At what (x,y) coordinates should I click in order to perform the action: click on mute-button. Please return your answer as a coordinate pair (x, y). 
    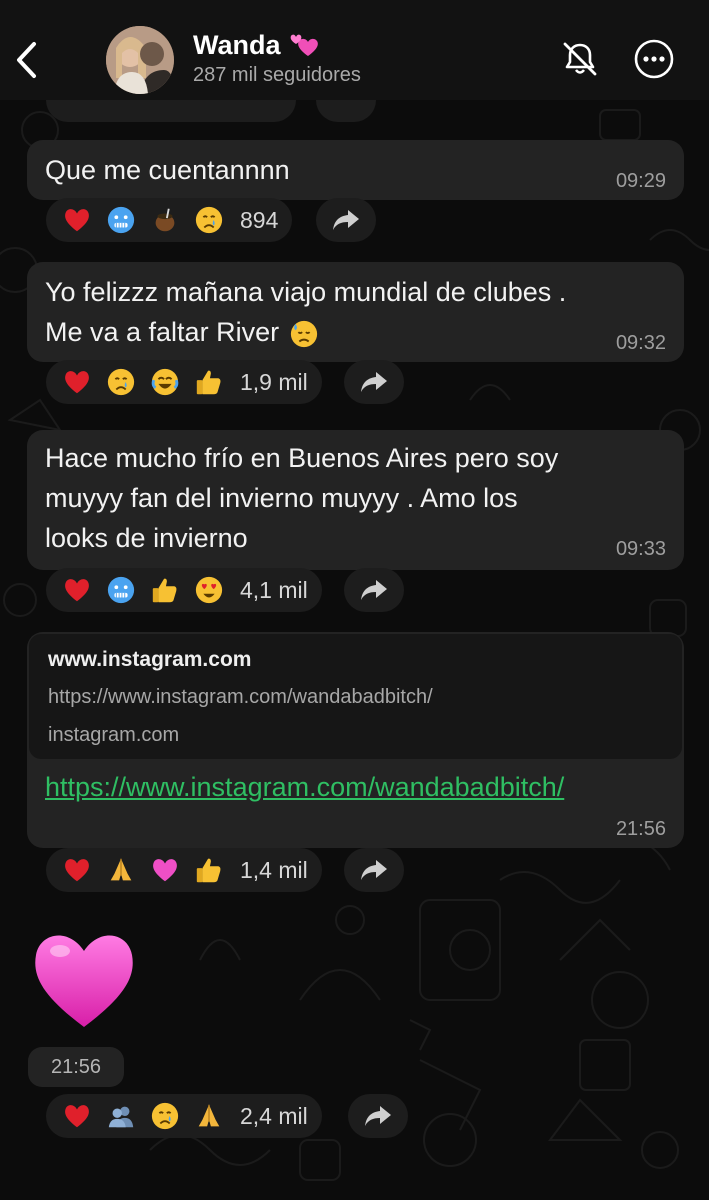
    Looking at the image, I should click on (580, 59).